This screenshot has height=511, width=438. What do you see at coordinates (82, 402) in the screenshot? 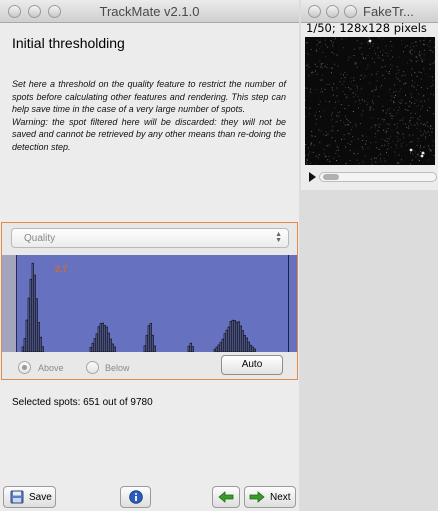
I see `selected-spots-status: Selected spots: 651 out of 9780` at bounding box center [82, 402].